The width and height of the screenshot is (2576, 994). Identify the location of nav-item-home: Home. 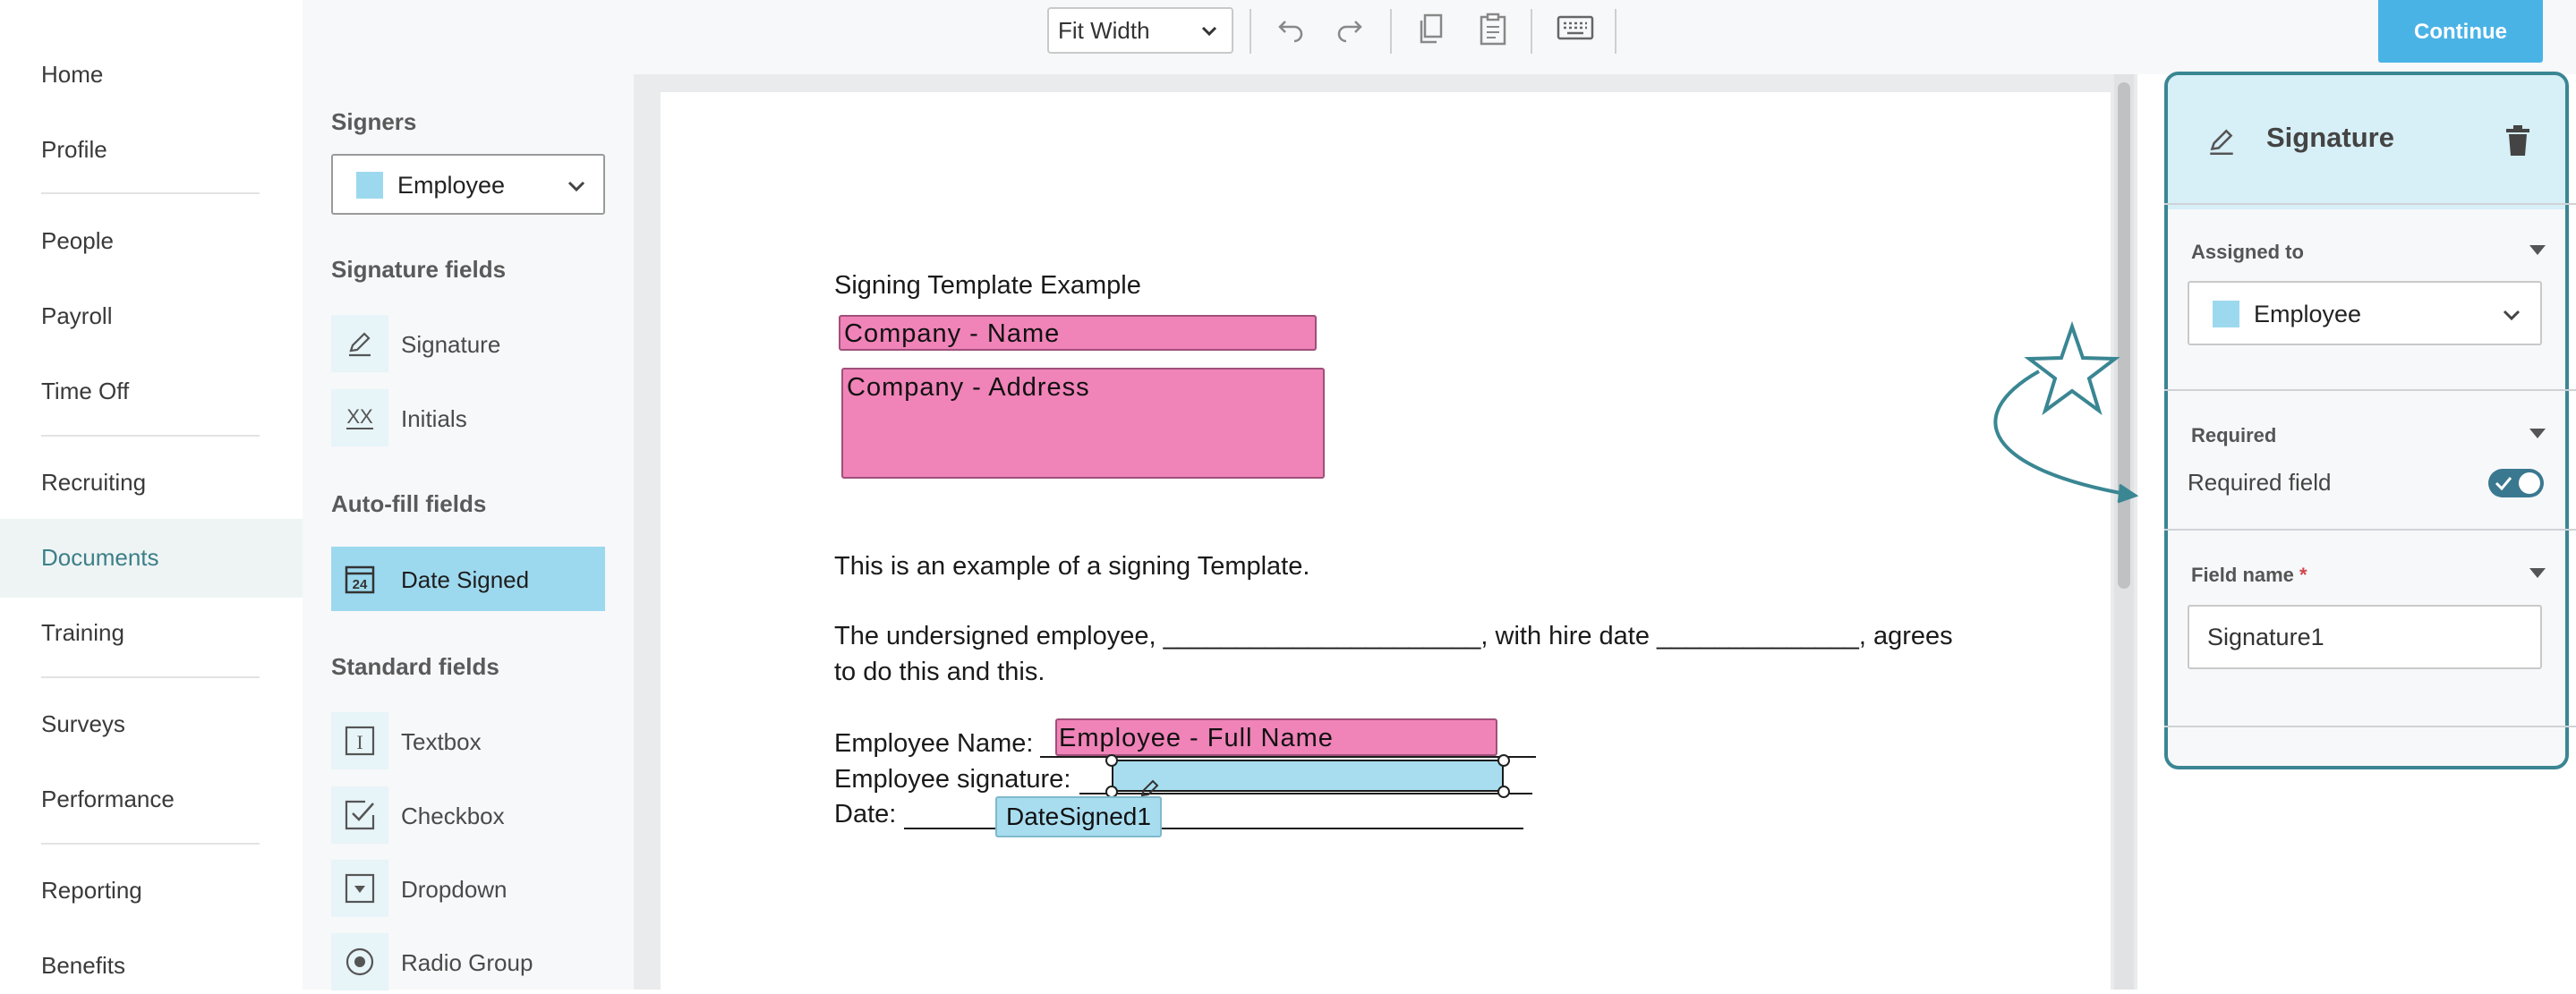
(72, 75).